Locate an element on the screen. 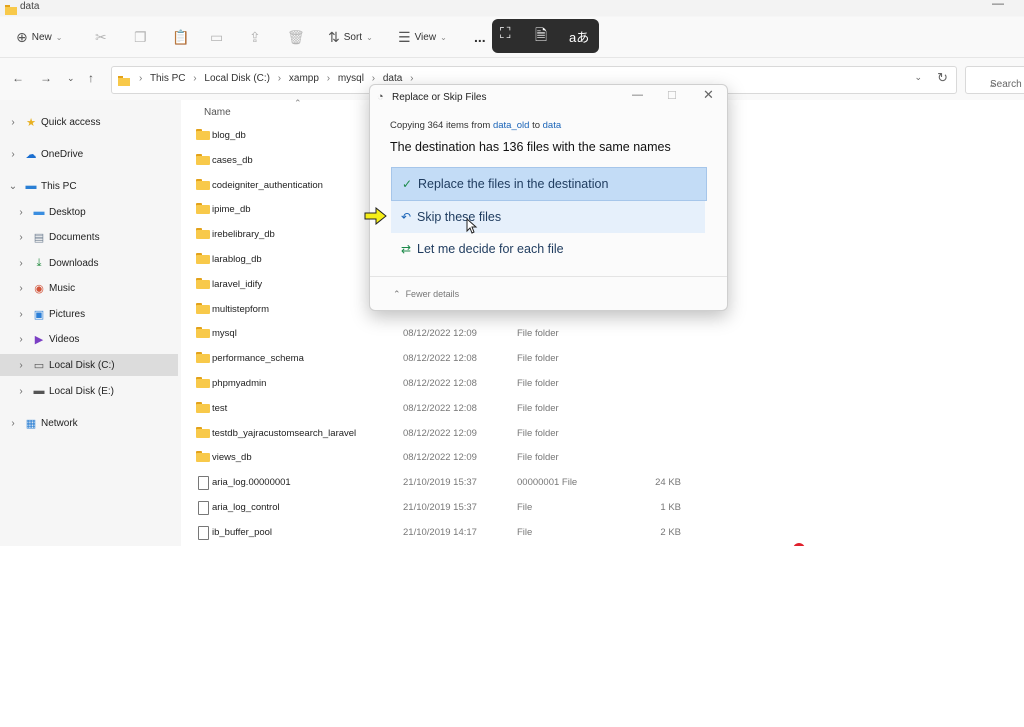 Image resolution: width=1024 pixels, height=727 pixels. decide-each-option: ⇄ Let me decide for each file is located at coordinates (548, 249).